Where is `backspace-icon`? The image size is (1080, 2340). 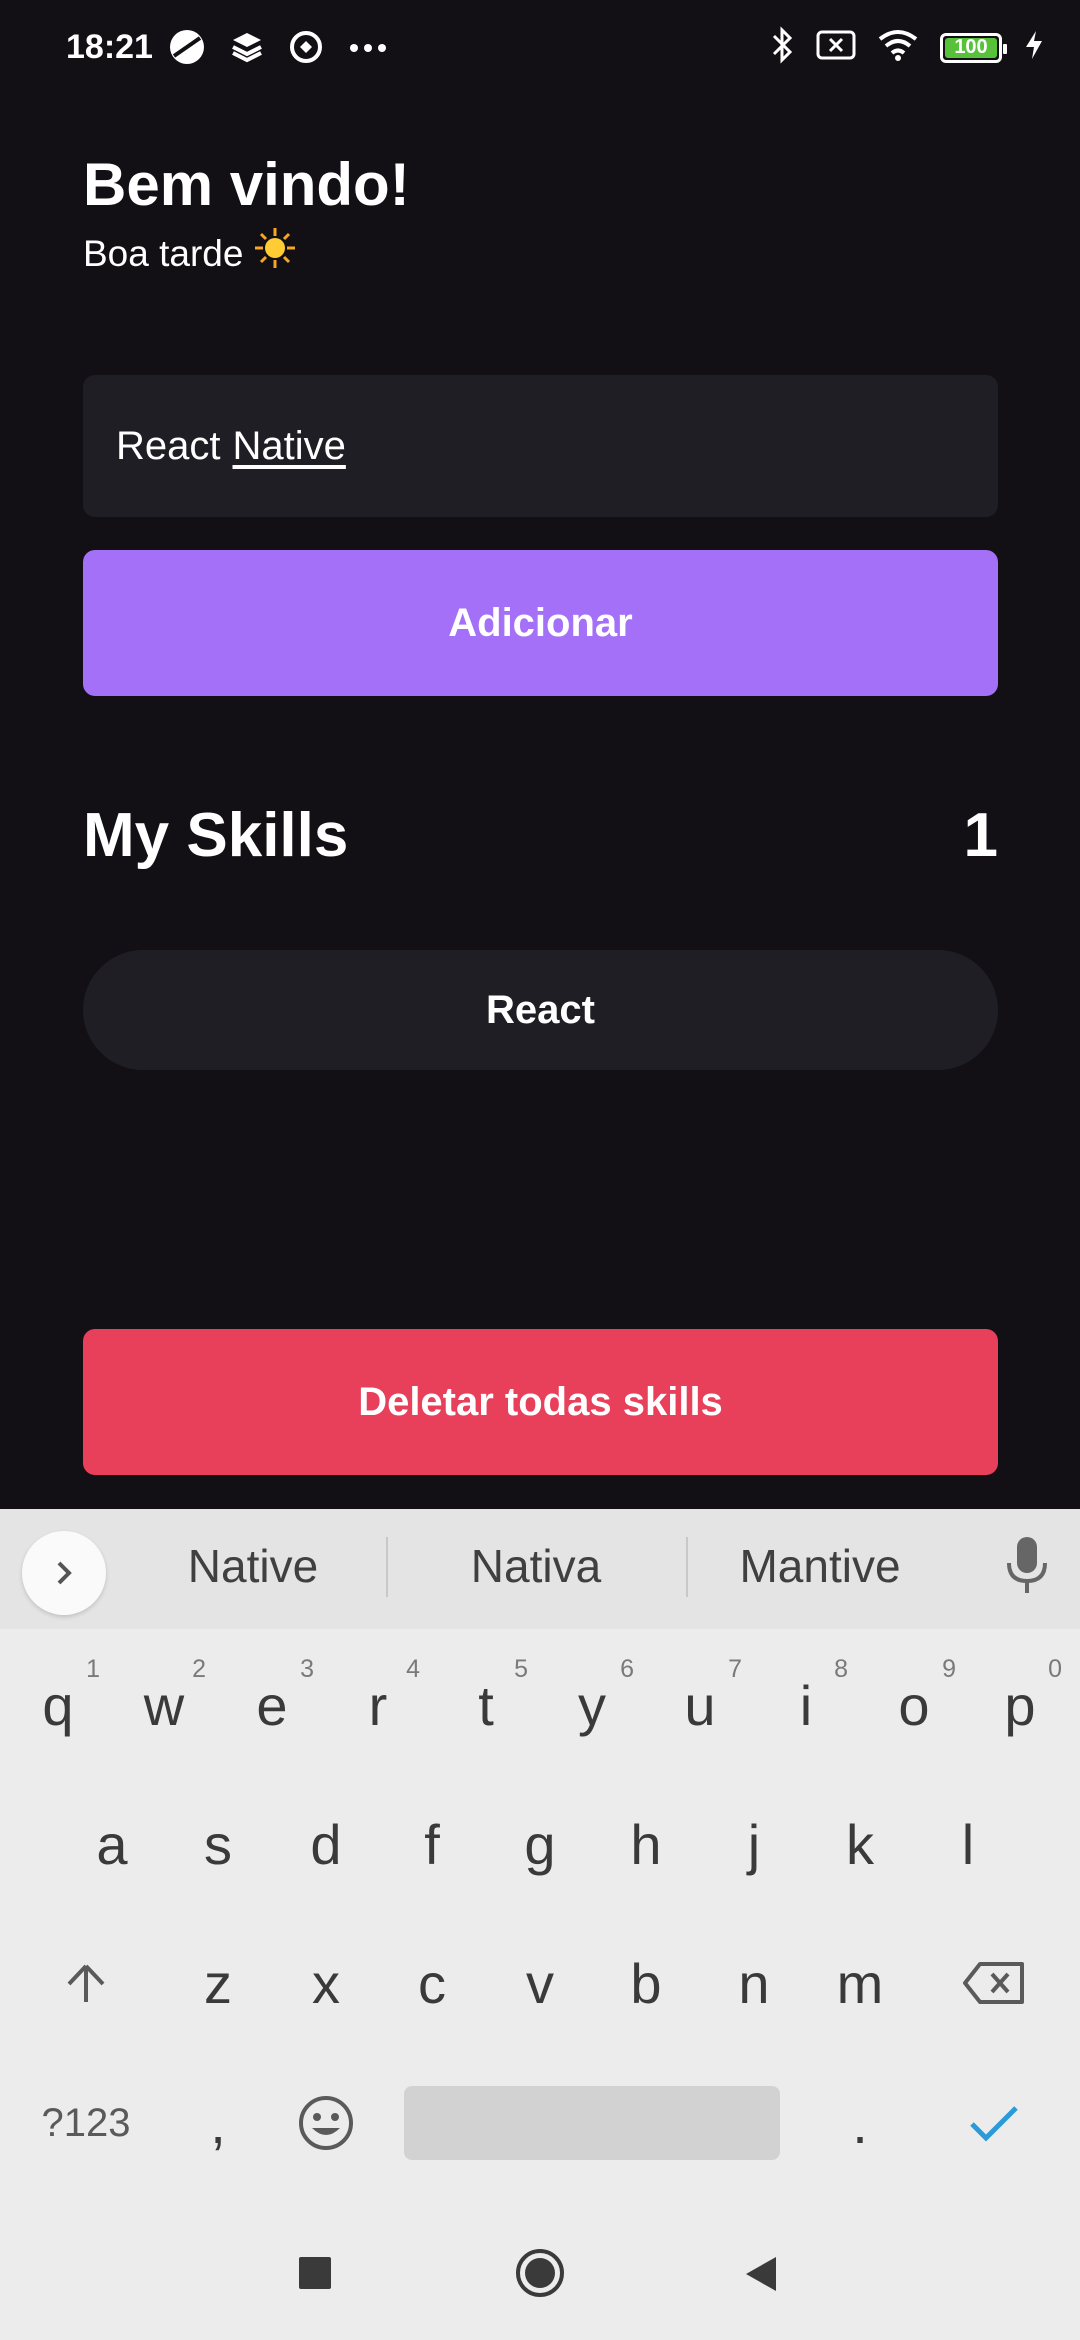 backspace-icon is located at coordinates (993, 1983).